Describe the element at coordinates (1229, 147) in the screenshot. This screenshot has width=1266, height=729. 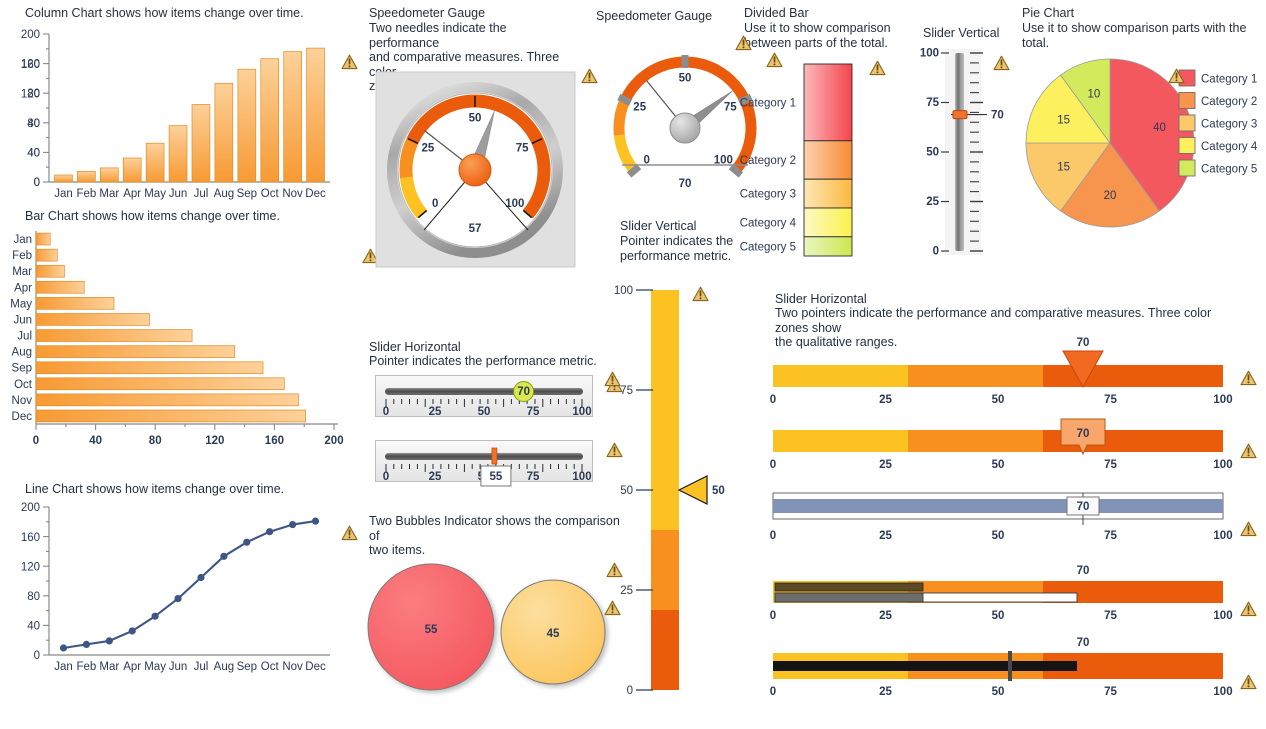
I see `legend-label: Category 4` at that location.